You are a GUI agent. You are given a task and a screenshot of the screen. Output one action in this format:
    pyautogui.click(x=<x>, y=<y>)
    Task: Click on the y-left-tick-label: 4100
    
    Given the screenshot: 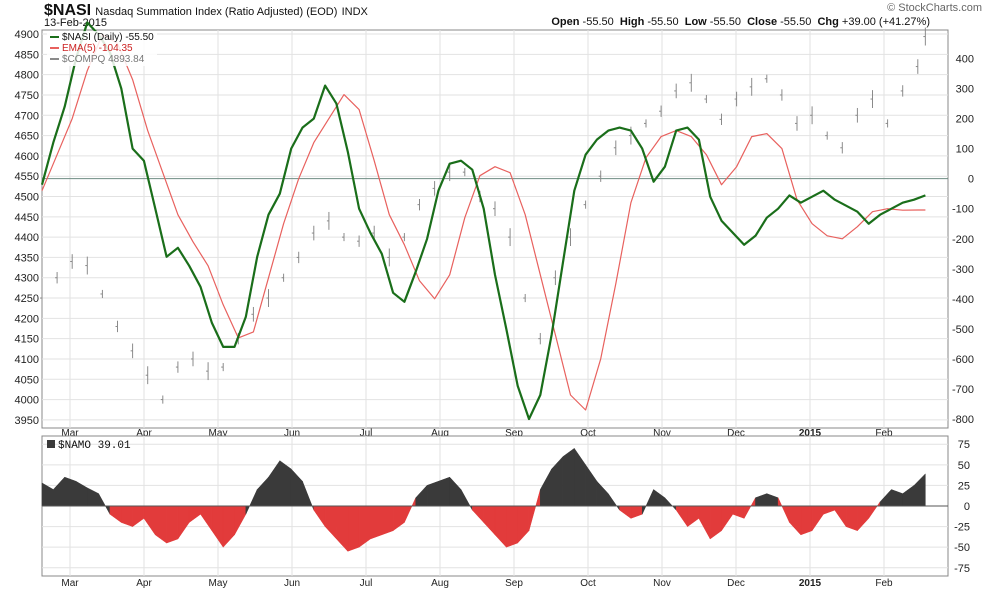 What is the action you would take?
    pyautogui.click(x=27, y=360)
    